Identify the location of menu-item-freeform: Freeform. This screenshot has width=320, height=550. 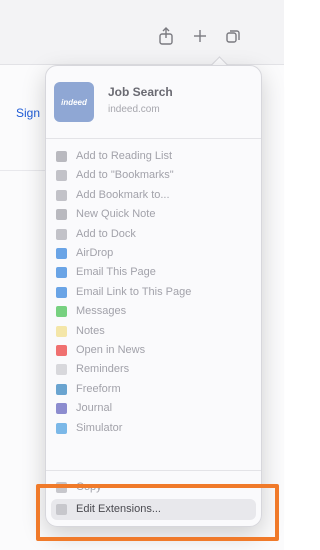
(153, 389).